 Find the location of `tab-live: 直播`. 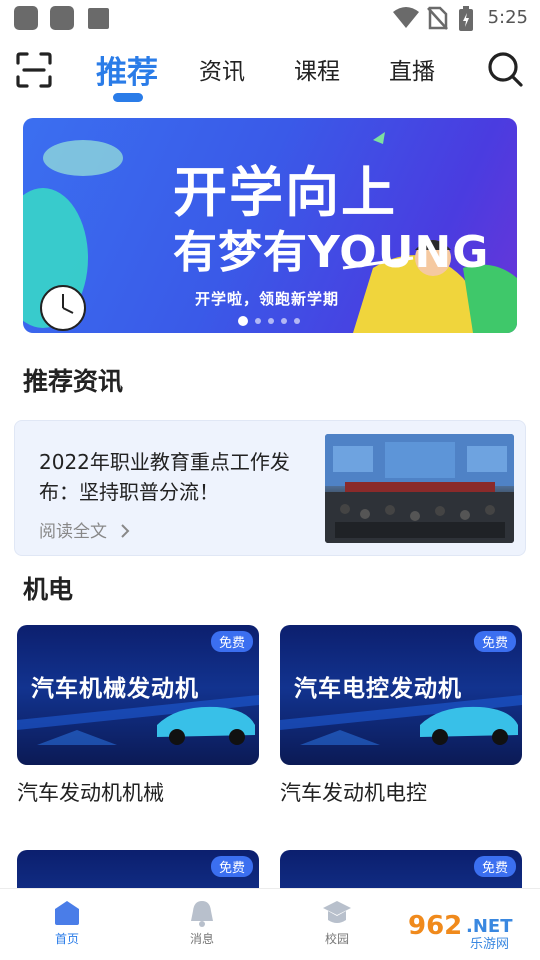

tab-live: 直播 is located at coordinates (412, 69).